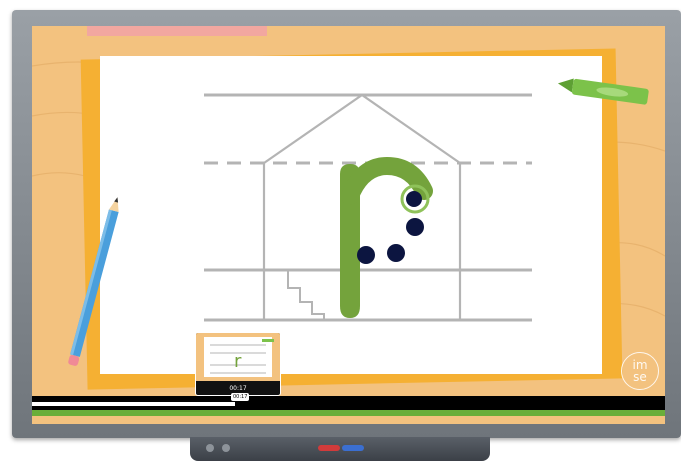 Image resolution: width=681 pixels, height=464 pixels. What do you see at coordinates (348, 413) in the screenshot?
I see `seek-buffer-strip` at bounding box center [348, 413].